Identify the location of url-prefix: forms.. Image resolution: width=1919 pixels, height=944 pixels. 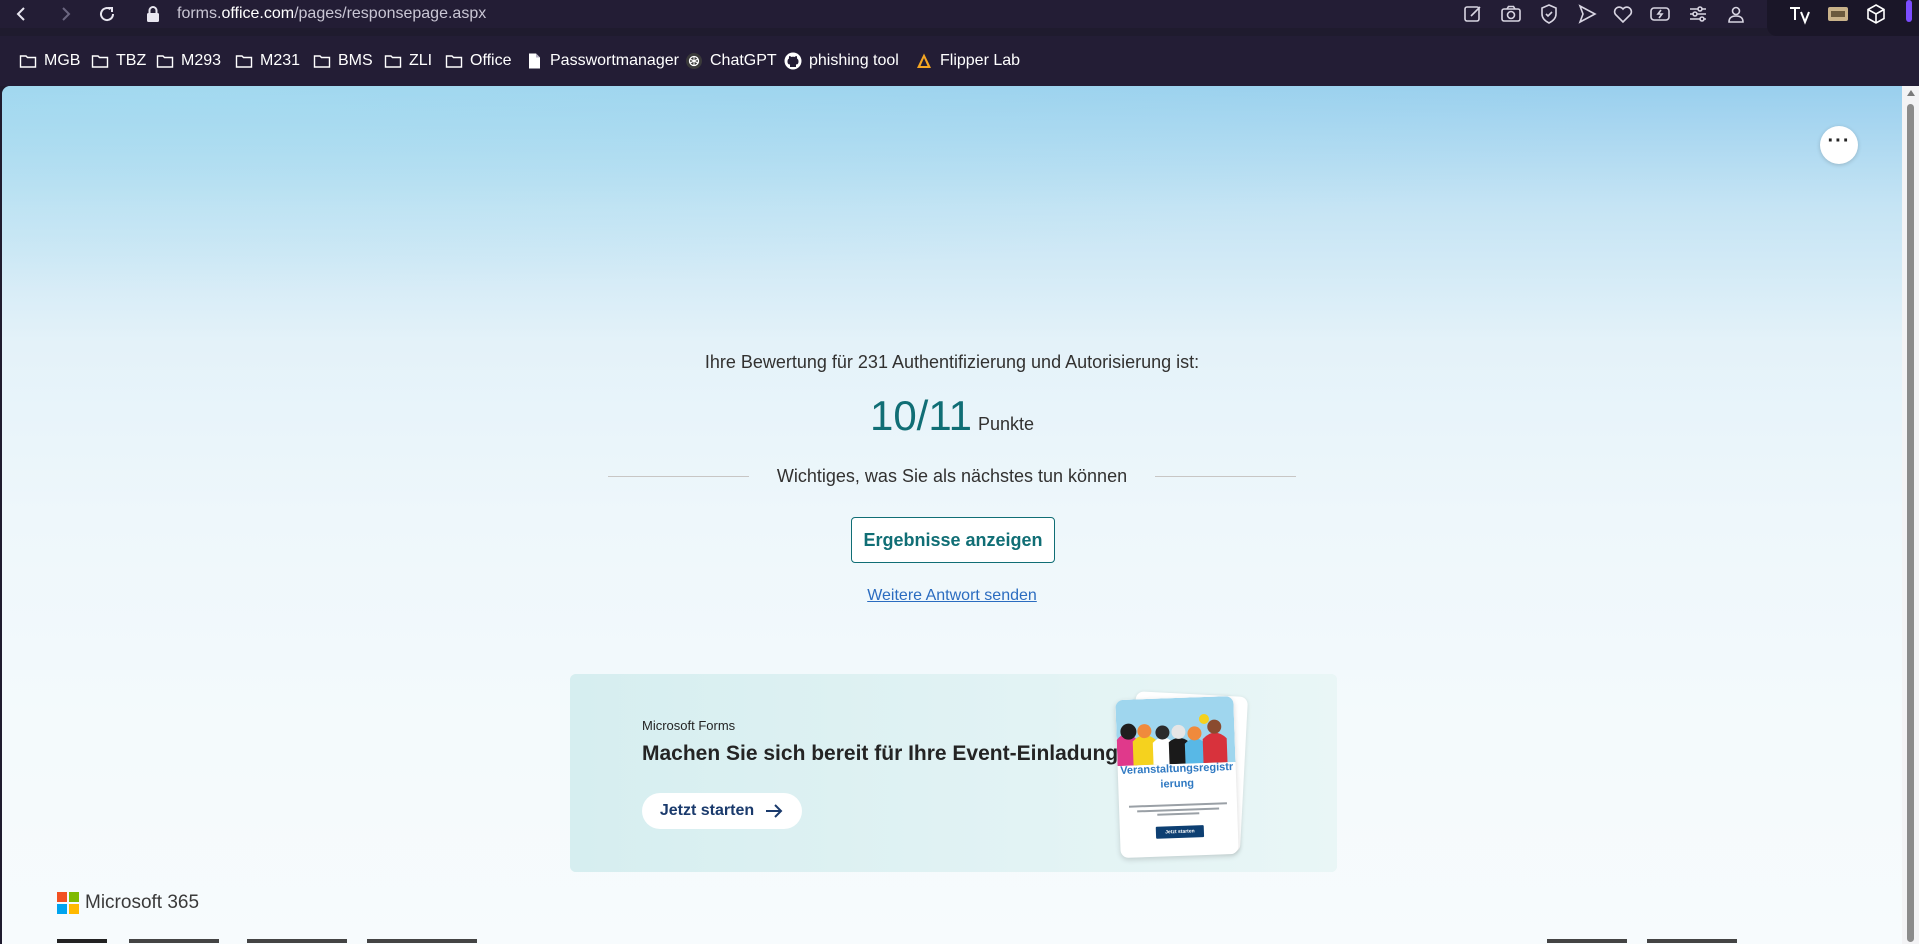
(199, 13).